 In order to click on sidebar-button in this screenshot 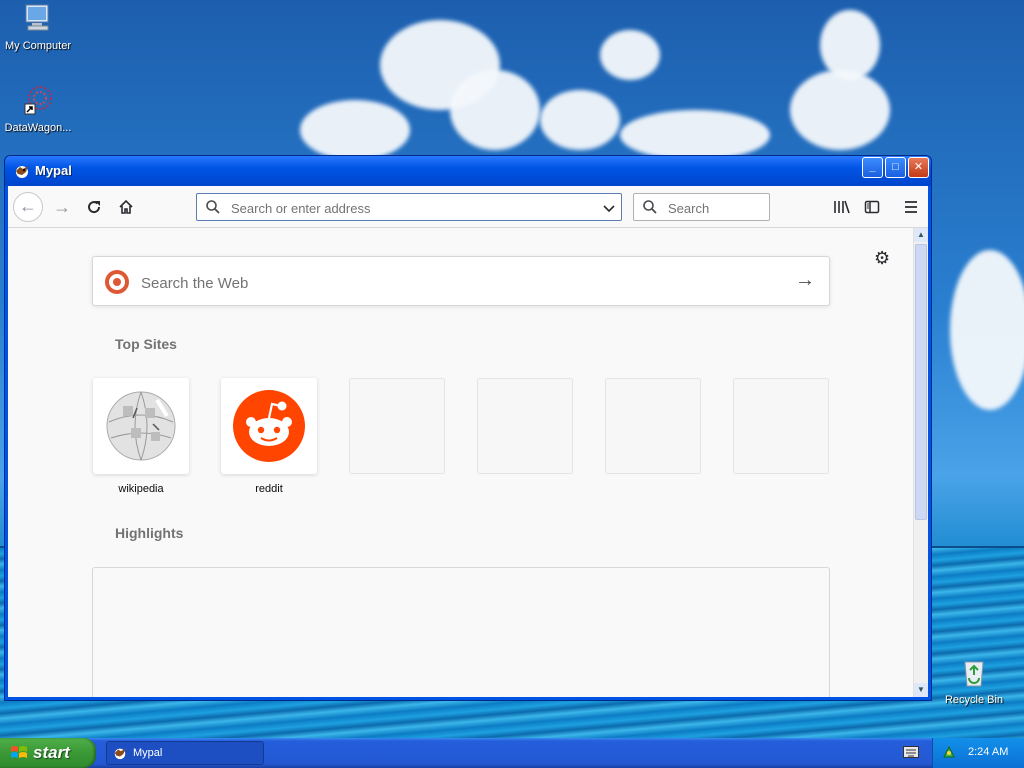, I will do `click(872, 207)`.